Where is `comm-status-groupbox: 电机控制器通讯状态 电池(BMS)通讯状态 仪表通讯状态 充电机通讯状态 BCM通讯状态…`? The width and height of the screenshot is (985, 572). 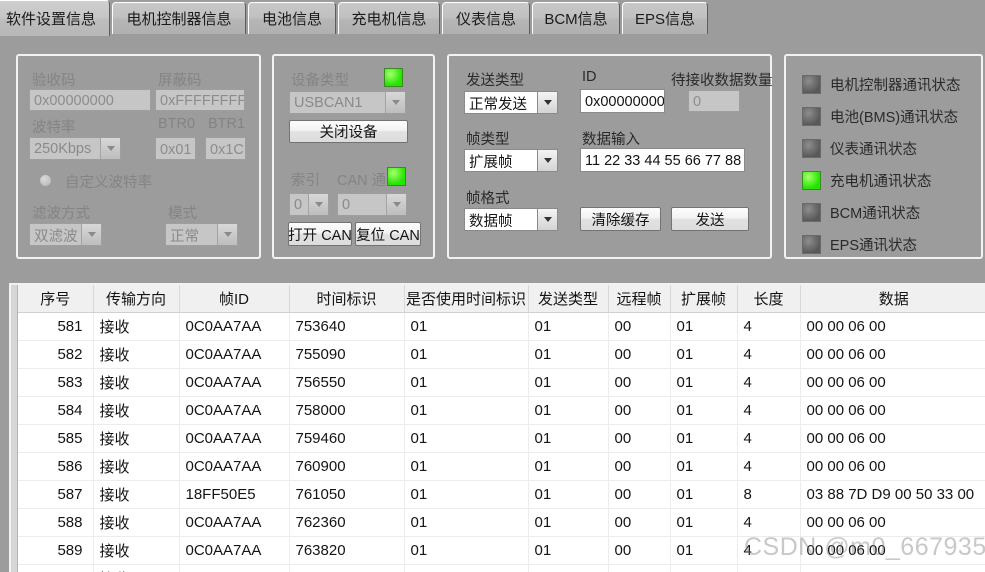 comm-status-groupbox: 电机控制器通讯状态 电池(BMS)通讯状态 仪表通讯状态 充电机通讯状态 BCM通讯状态… is located at coordinates (883, 156).